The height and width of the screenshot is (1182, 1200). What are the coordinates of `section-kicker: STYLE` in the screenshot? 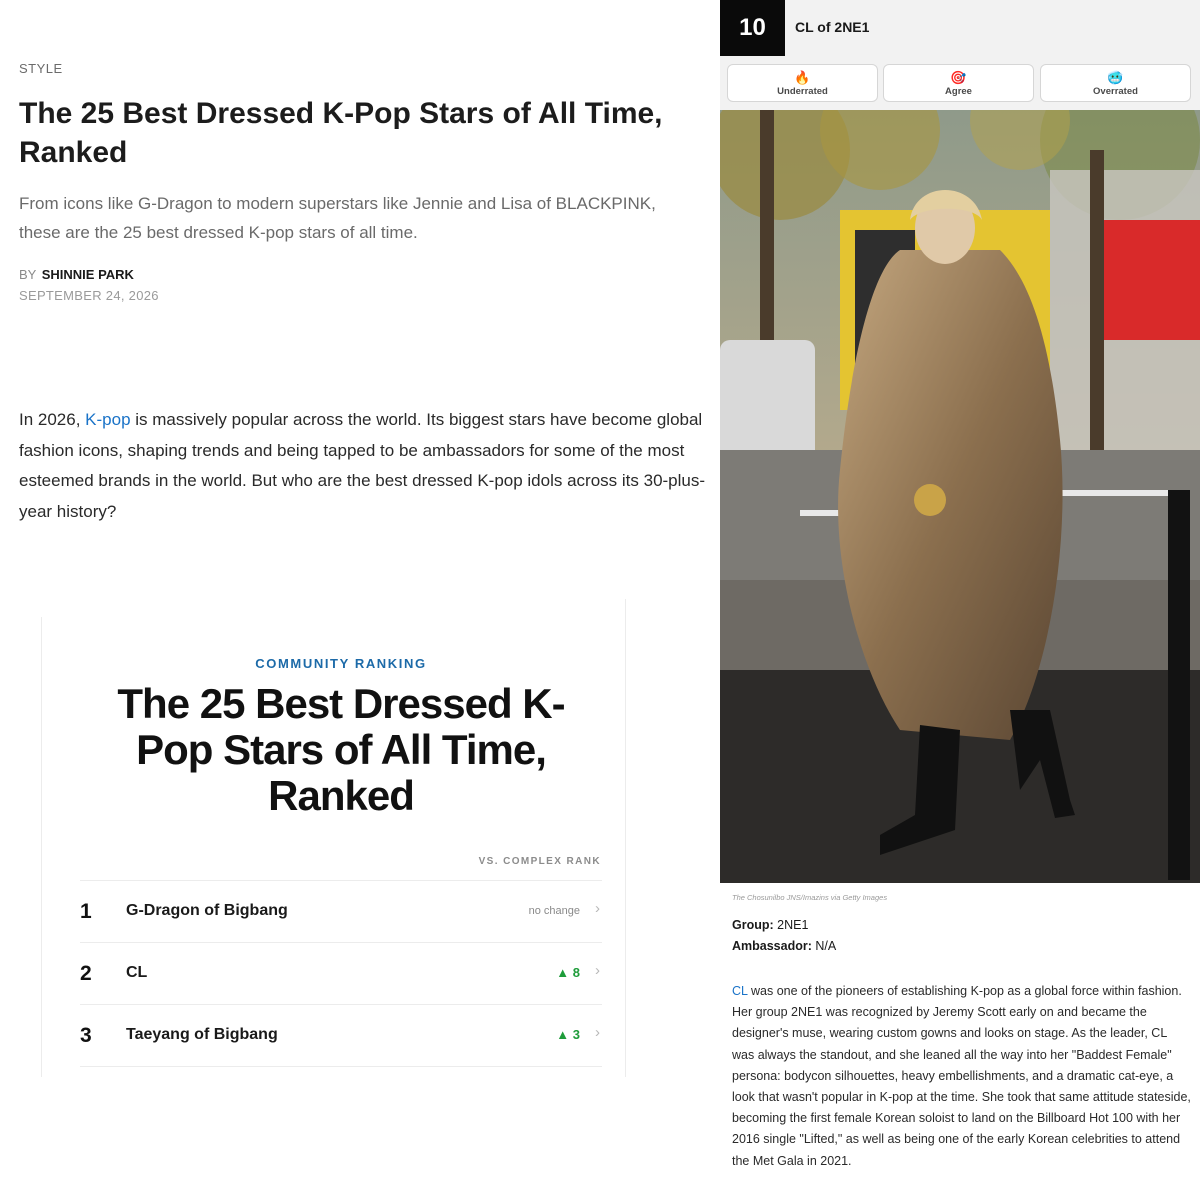 It's located at (41, 68).